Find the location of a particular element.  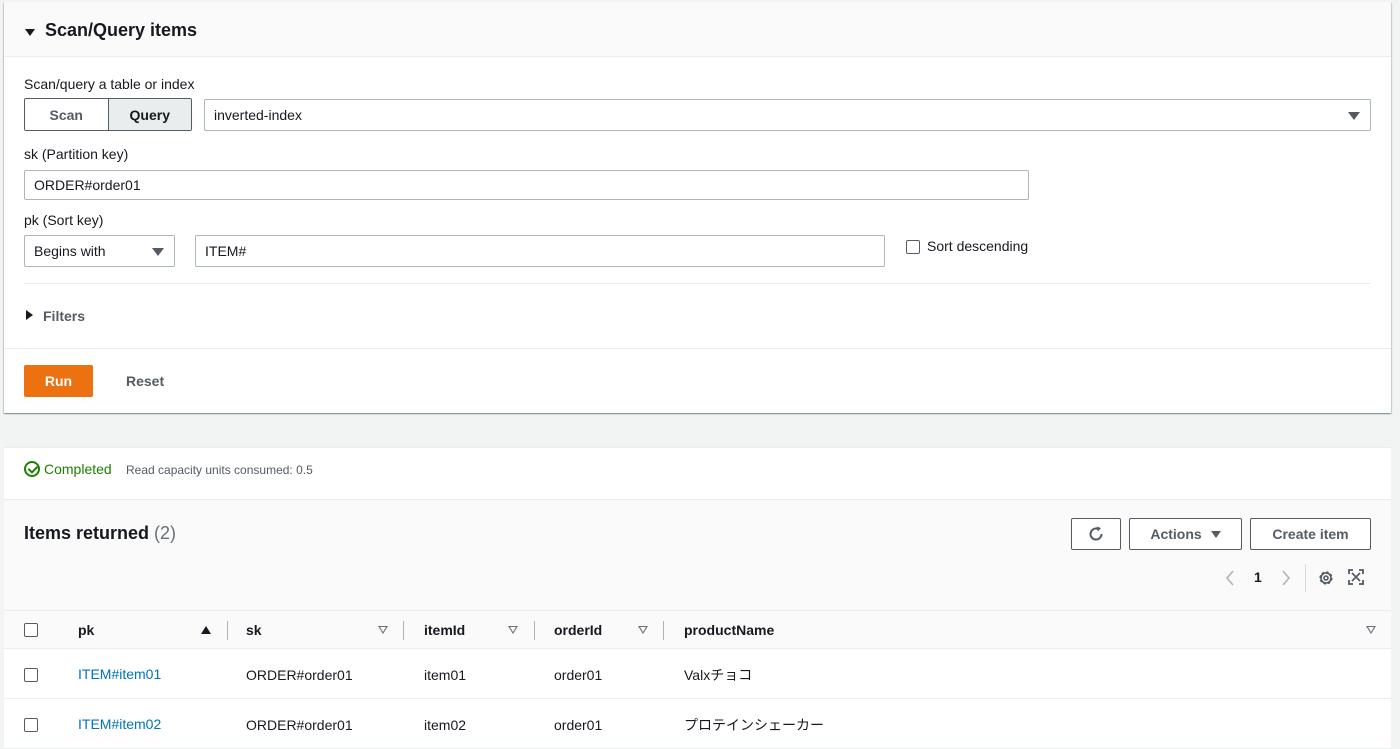

capacity-text: Read capacity units consumed: 0.5 is located at coordinates (219, 470).